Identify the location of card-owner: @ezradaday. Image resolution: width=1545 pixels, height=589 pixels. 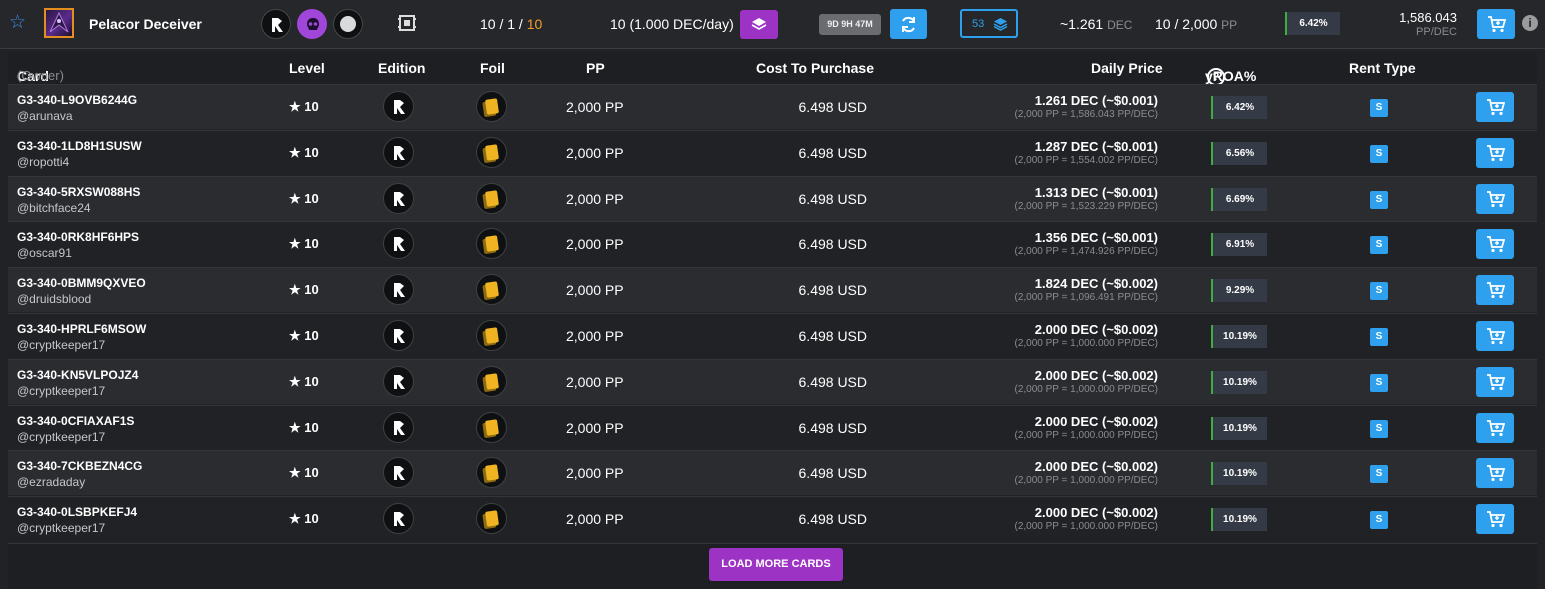
(51, 482).